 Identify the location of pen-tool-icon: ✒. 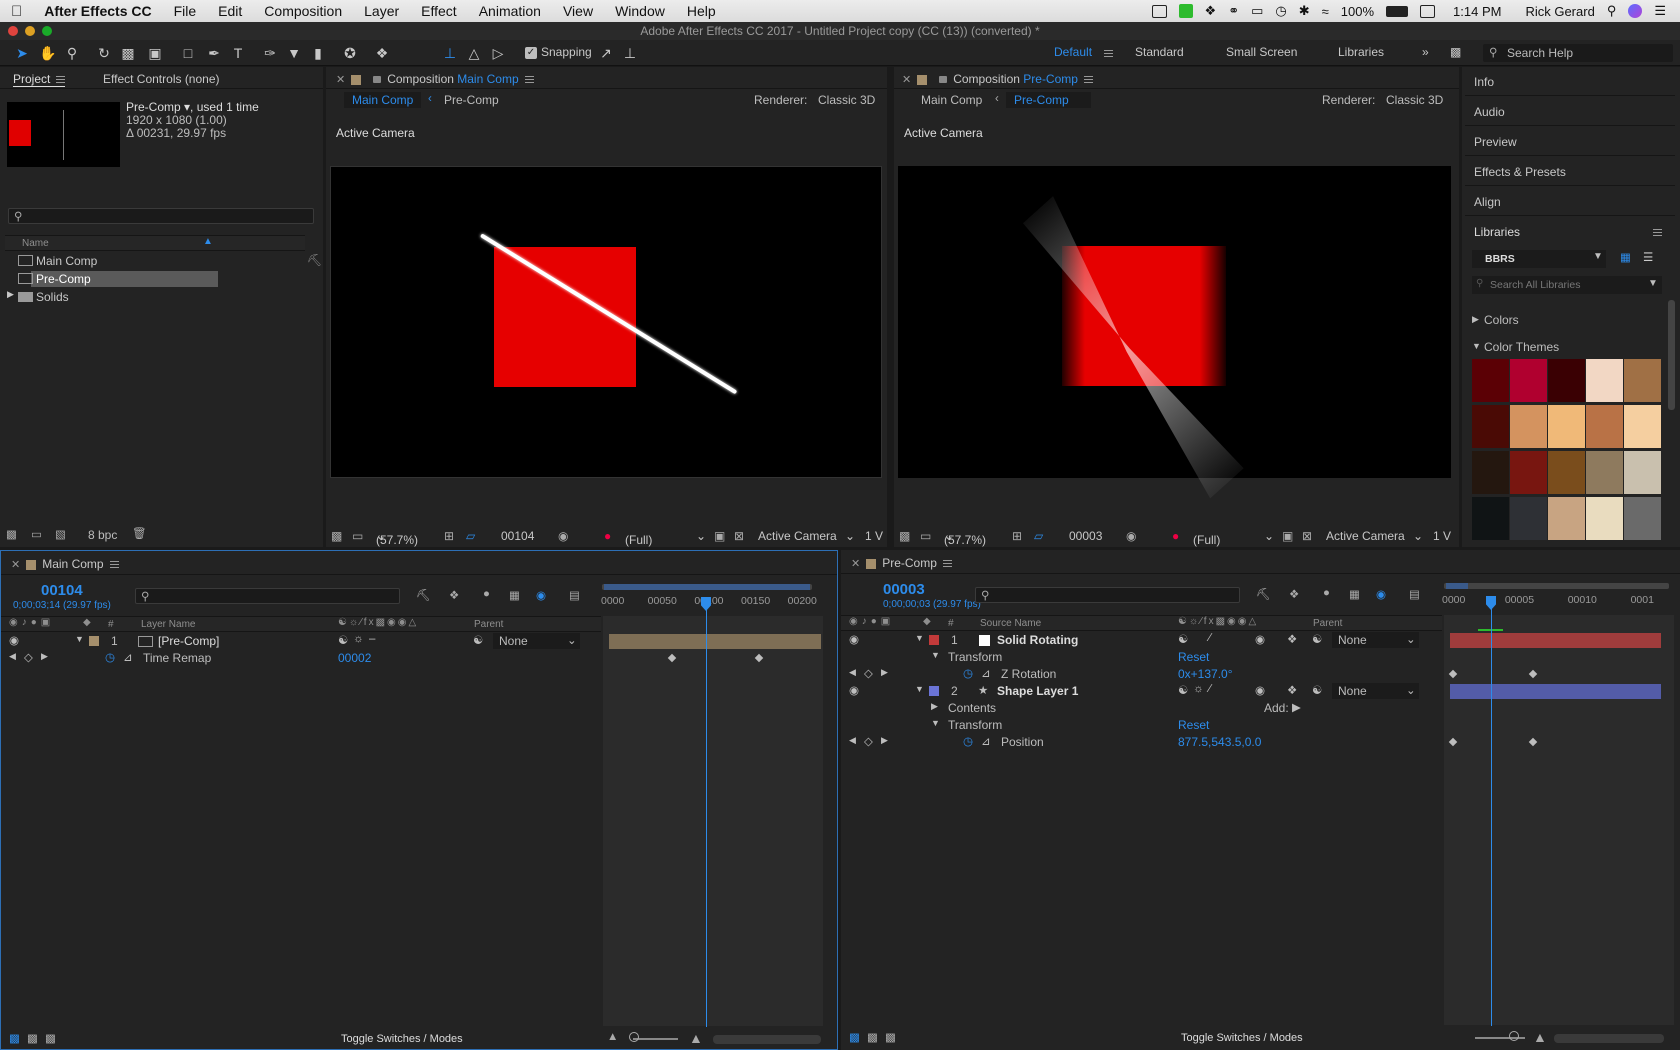
(214, 53).